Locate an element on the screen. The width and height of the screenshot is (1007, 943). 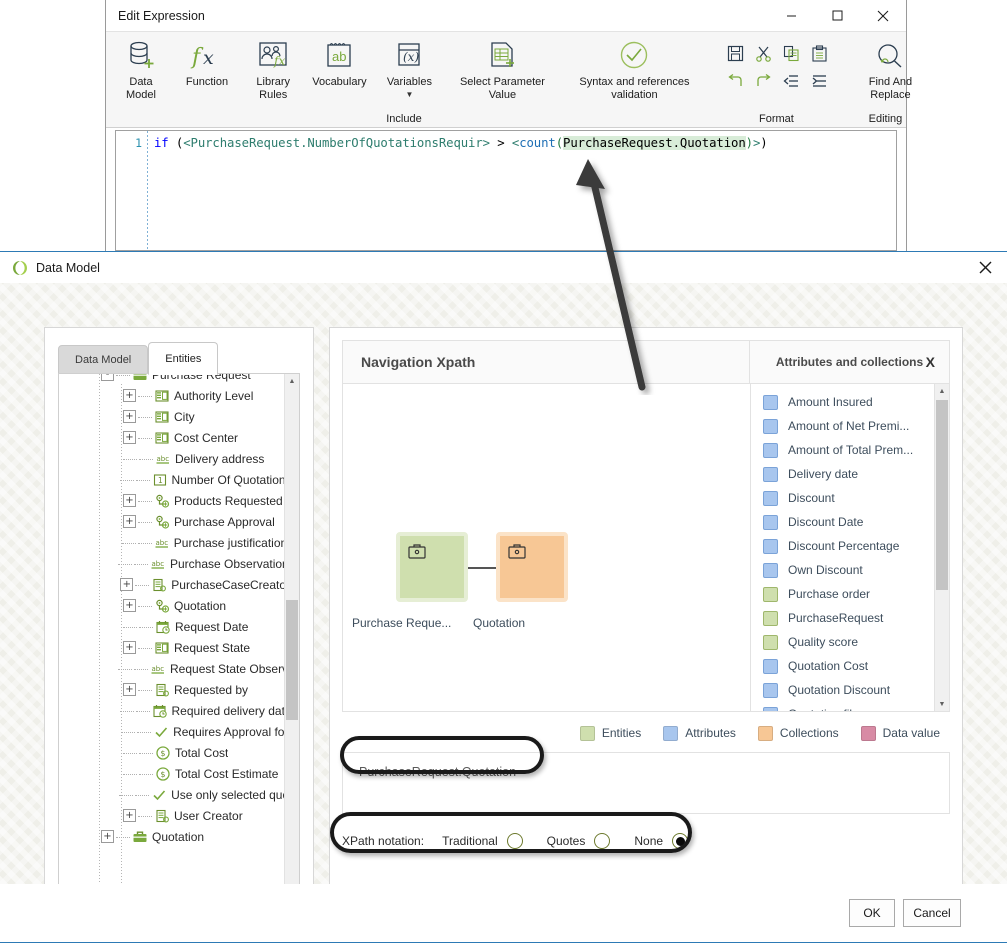
tab-entities: Entities is located at coordinates (183, 358).